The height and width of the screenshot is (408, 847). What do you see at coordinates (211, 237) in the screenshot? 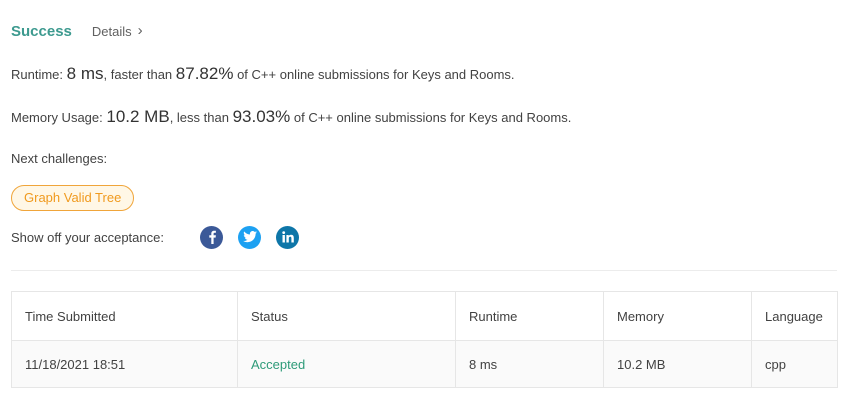
I see `facebook-icon` at bounding box center [211, 237].